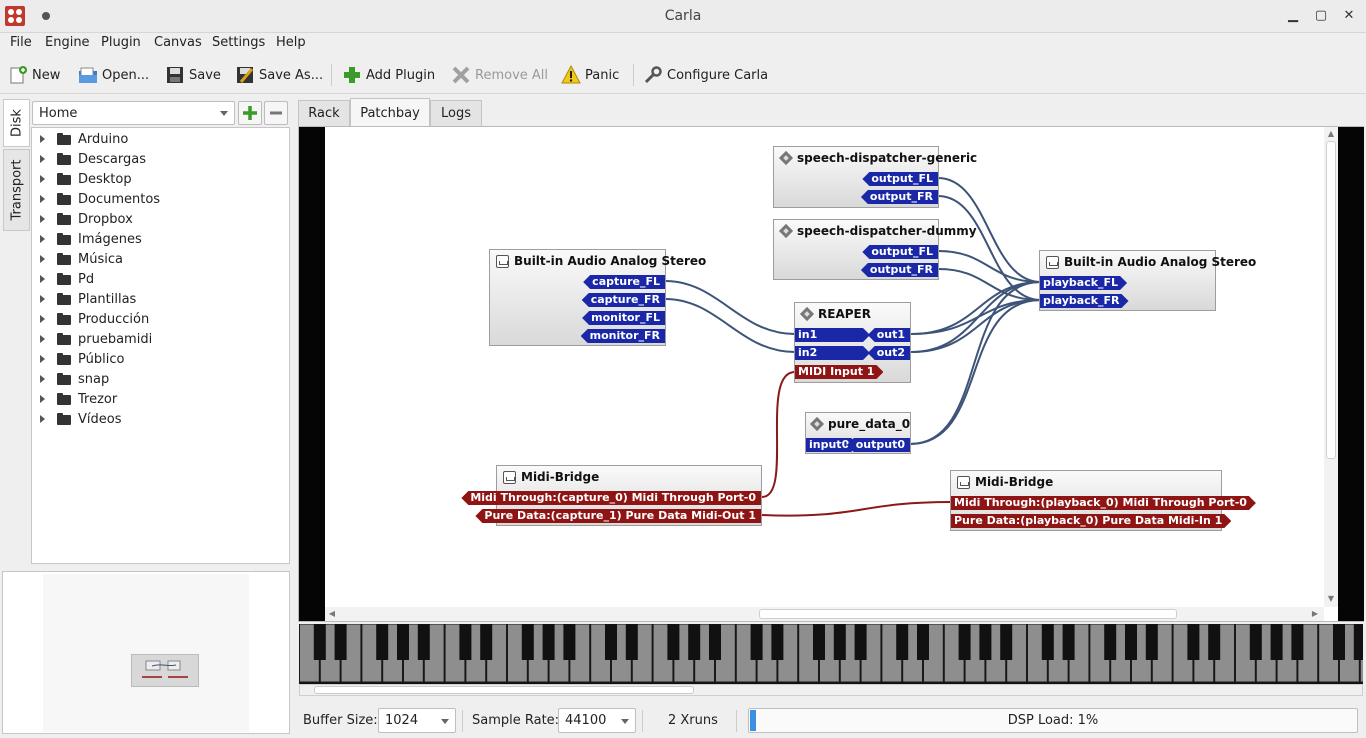  Describe the element at coordinates (332, 614) in the screenshot. I see `scroll-left-icon: ◀` at that location.